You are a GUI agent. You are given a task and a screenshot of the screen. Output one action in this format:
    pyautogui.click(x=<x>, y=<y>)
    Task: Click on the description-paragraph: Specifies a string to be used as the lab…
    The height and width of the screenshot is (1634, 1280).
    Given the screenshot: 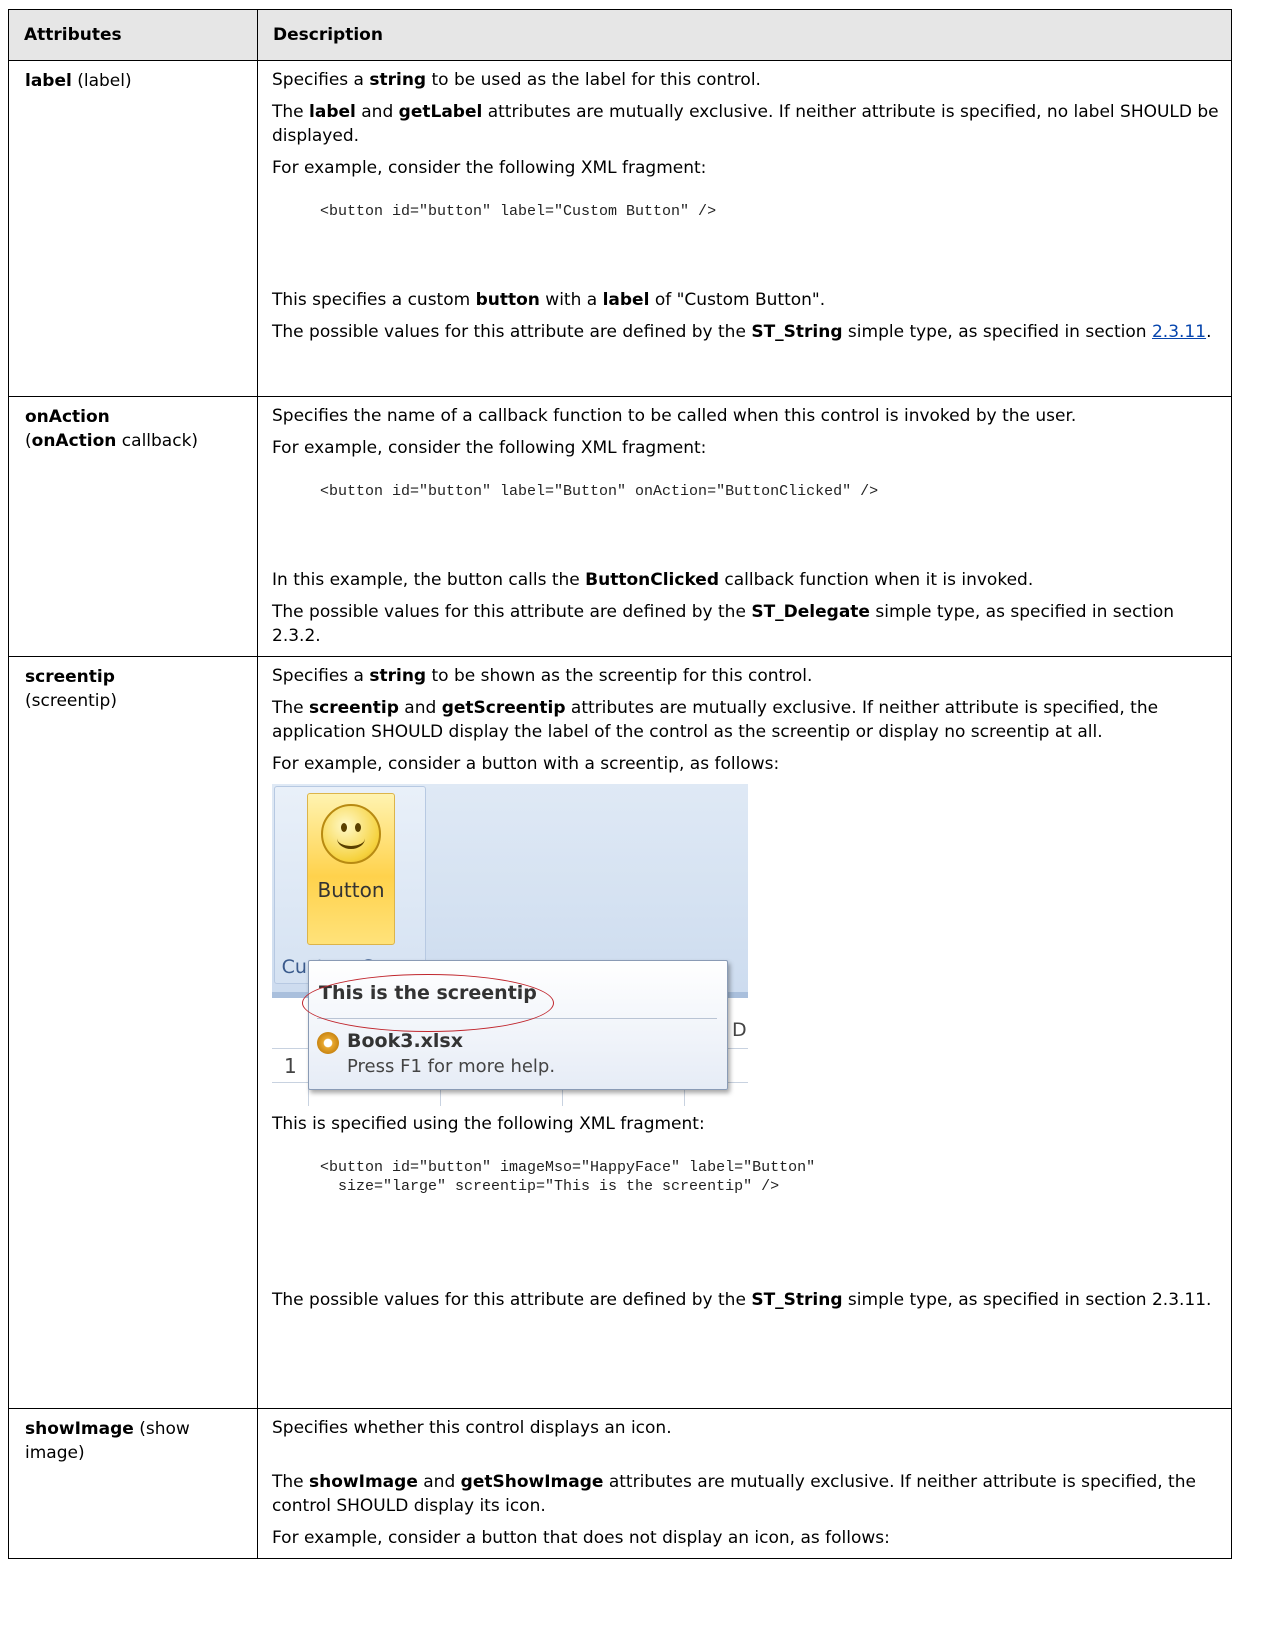 What is the action you would take?
    pyautogui.click(x=516, y=80)
    